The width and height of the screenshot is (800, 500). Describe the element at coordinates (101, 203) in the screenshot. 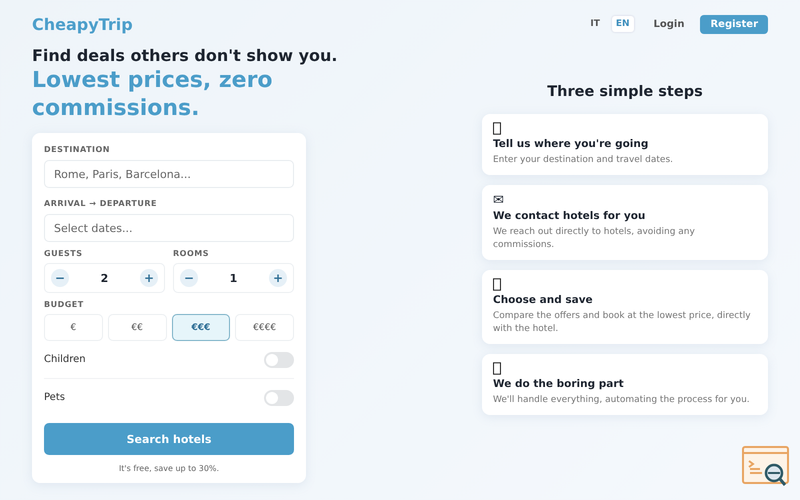

I see `field-label: ARRIVAL → DEPARTURE` at that location.